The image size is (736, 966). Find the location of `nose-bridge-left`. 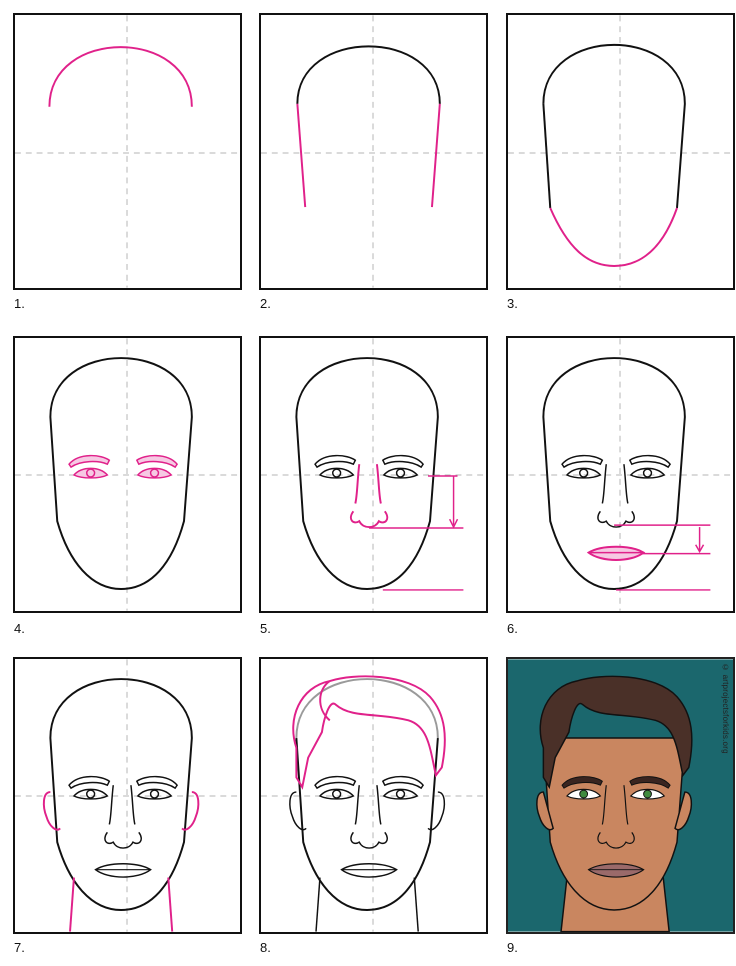

nose-bridge-left is located at coordinates (357, 484).